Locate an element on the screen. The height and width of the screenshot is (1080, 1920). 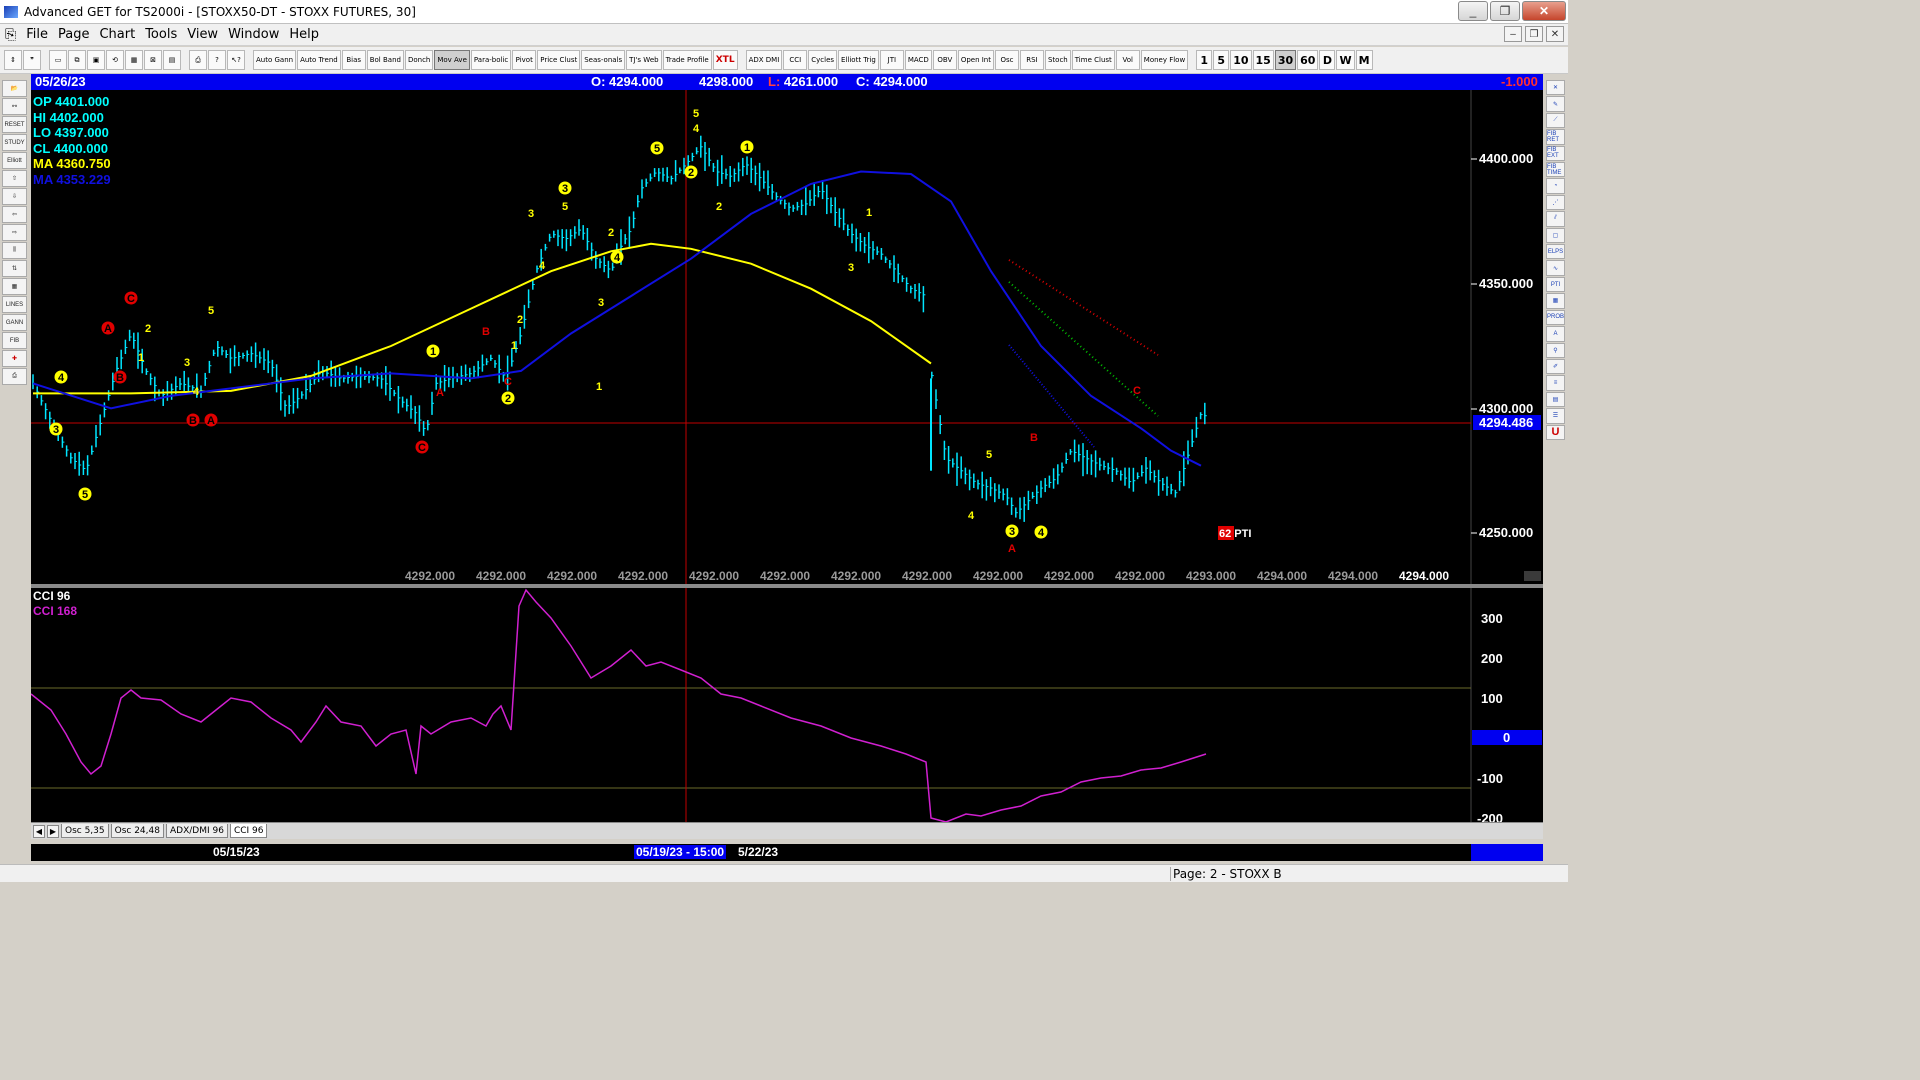
time-clust-button: Time Clust is located at coordinates (1093, 60).